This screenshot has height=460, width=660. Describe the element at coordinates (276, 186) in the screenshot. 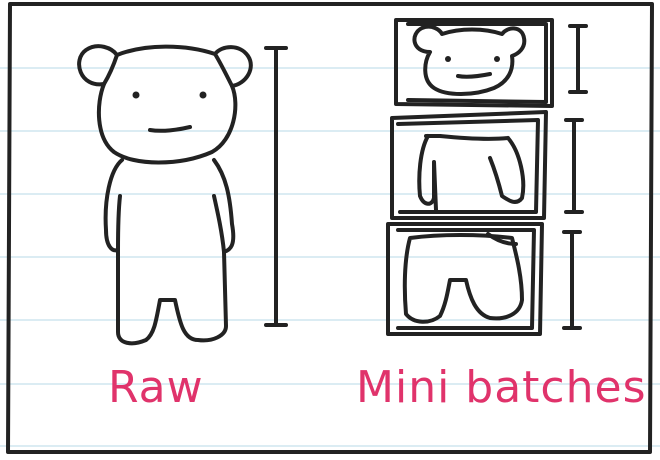

I see `raw-height-bar` at that location.